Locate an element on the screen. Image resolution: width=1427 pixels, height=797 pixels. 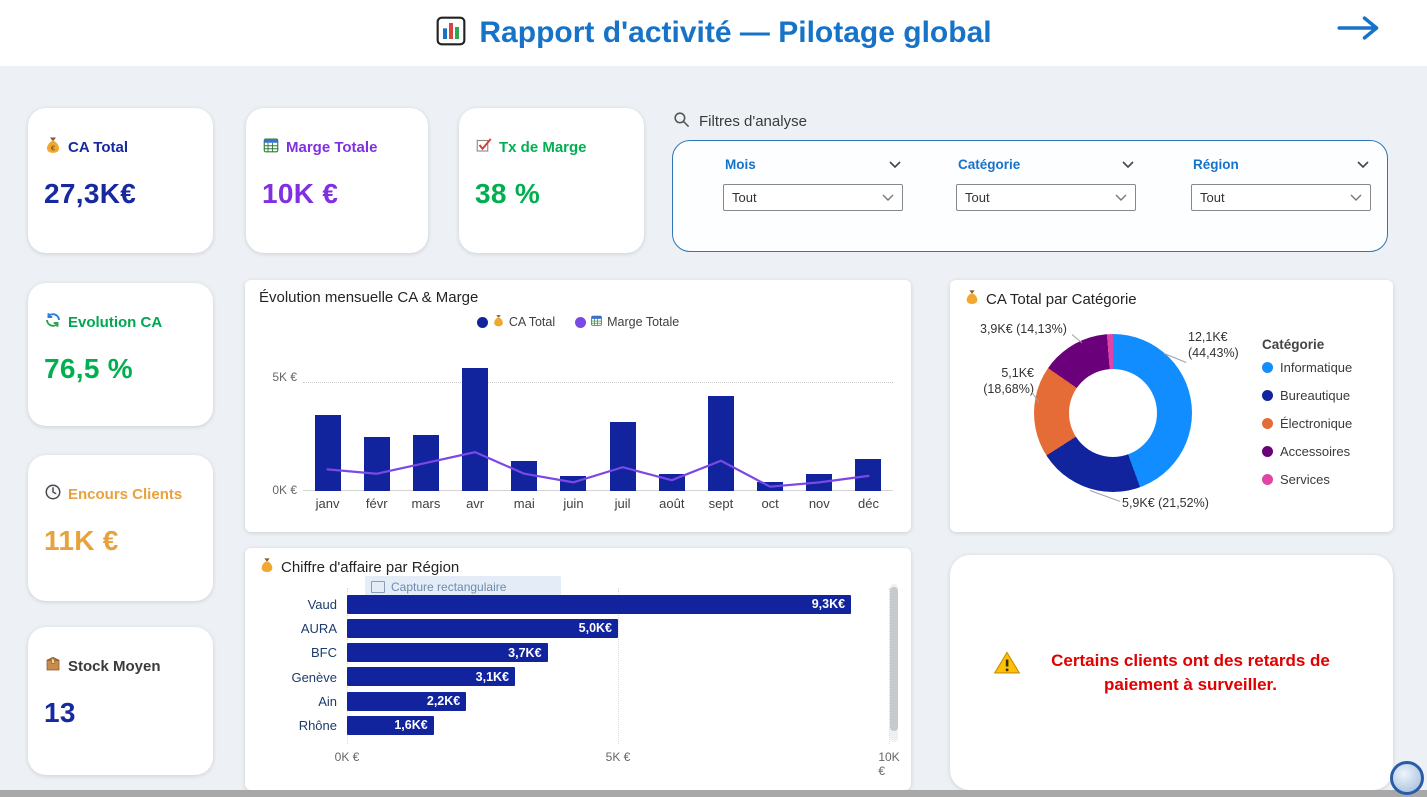
kpi-title: Tx de Marge is located at coordinates (543, 147).